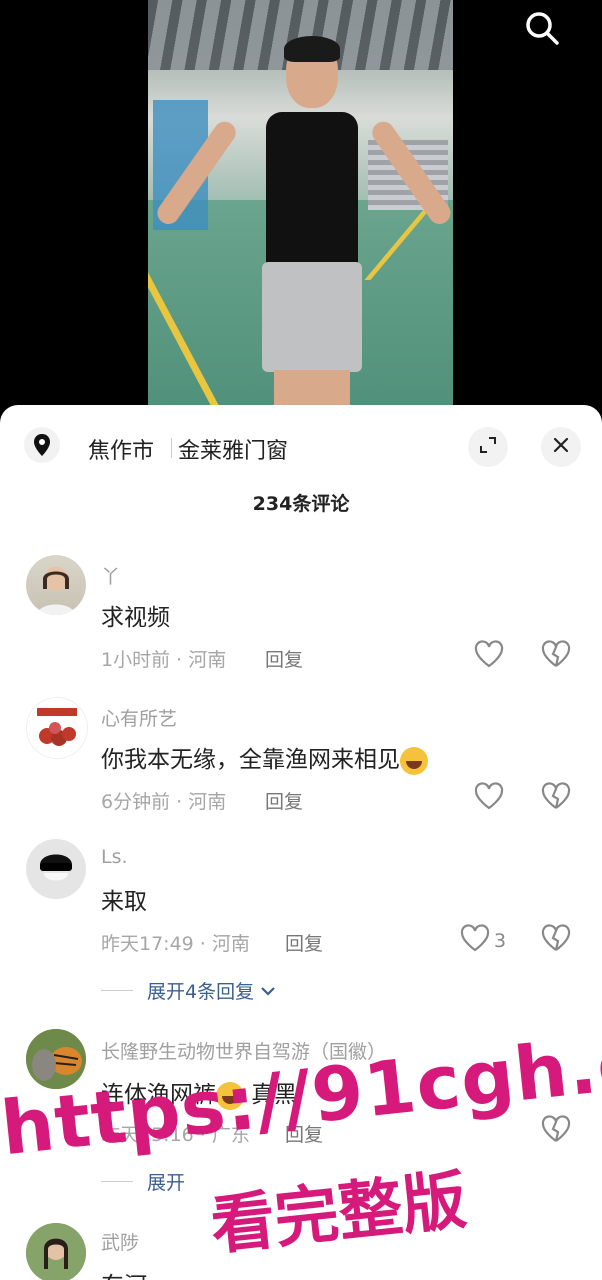 The width and height of the screenshot is (602, 1280). Describe the element at coordinates (233, 449) in the screenshot. I see `location-place: 金莱雅门窗` at that location.